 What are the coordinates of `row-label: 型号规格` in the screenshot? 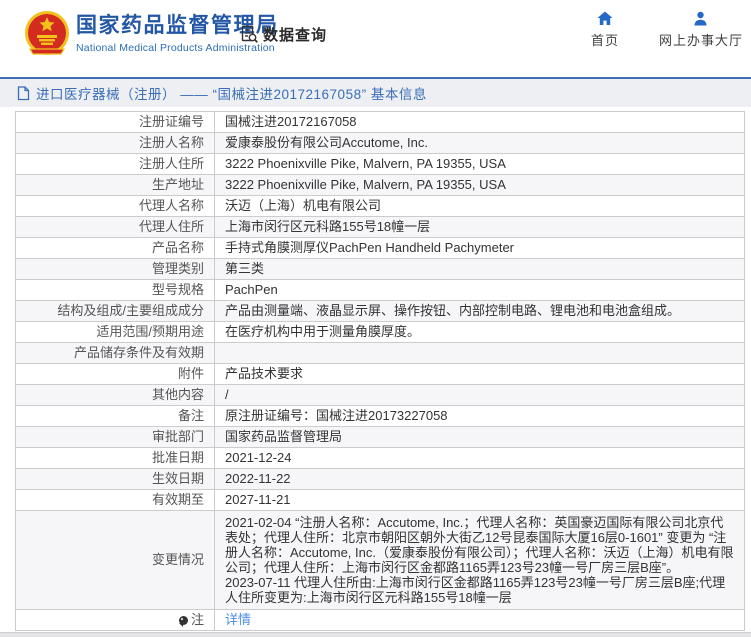 It's located at (115, 290).